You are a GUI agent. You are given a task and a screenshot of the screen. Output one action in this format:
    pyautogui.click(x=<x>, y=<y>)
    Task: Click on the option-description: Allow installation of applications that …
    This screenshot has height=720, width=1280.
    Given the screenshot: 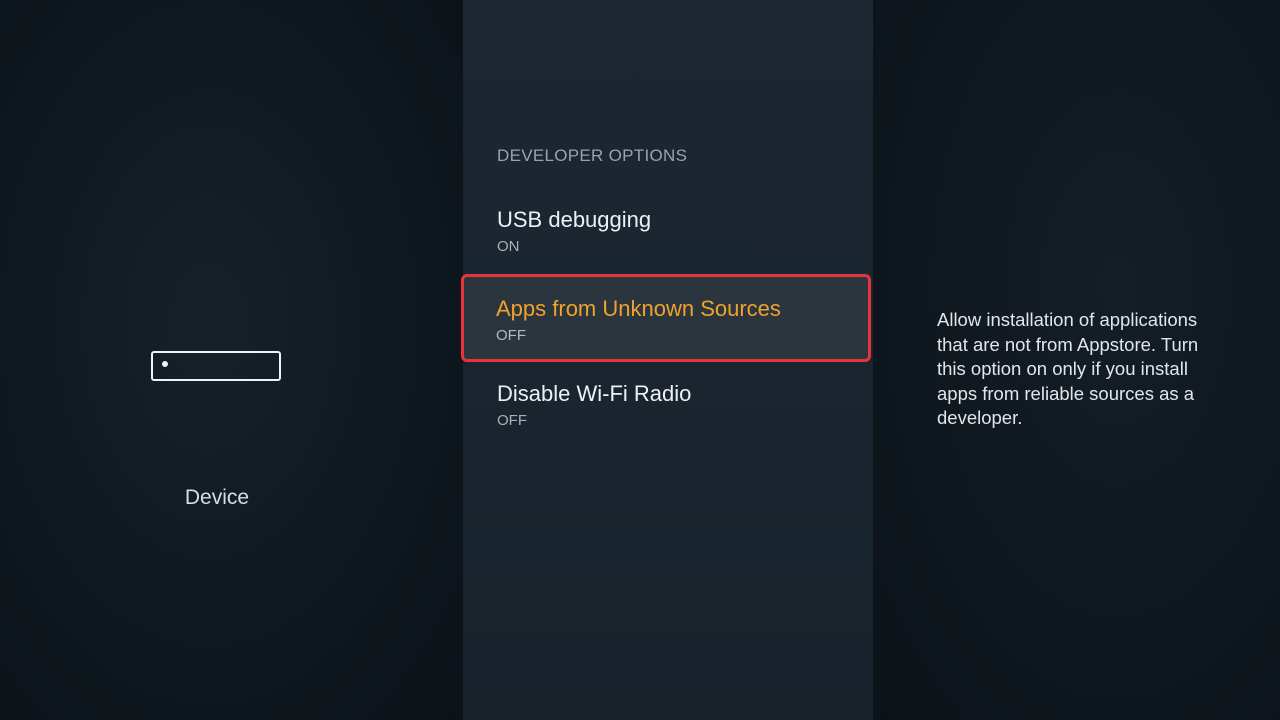 What is the action you would take?
    pyautogui.click(x=1068, y=368)
    